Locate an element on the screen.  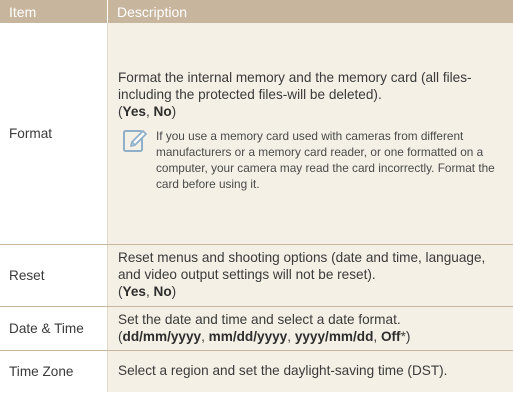
pencil-note-icon is located at coordinates (135, 141).